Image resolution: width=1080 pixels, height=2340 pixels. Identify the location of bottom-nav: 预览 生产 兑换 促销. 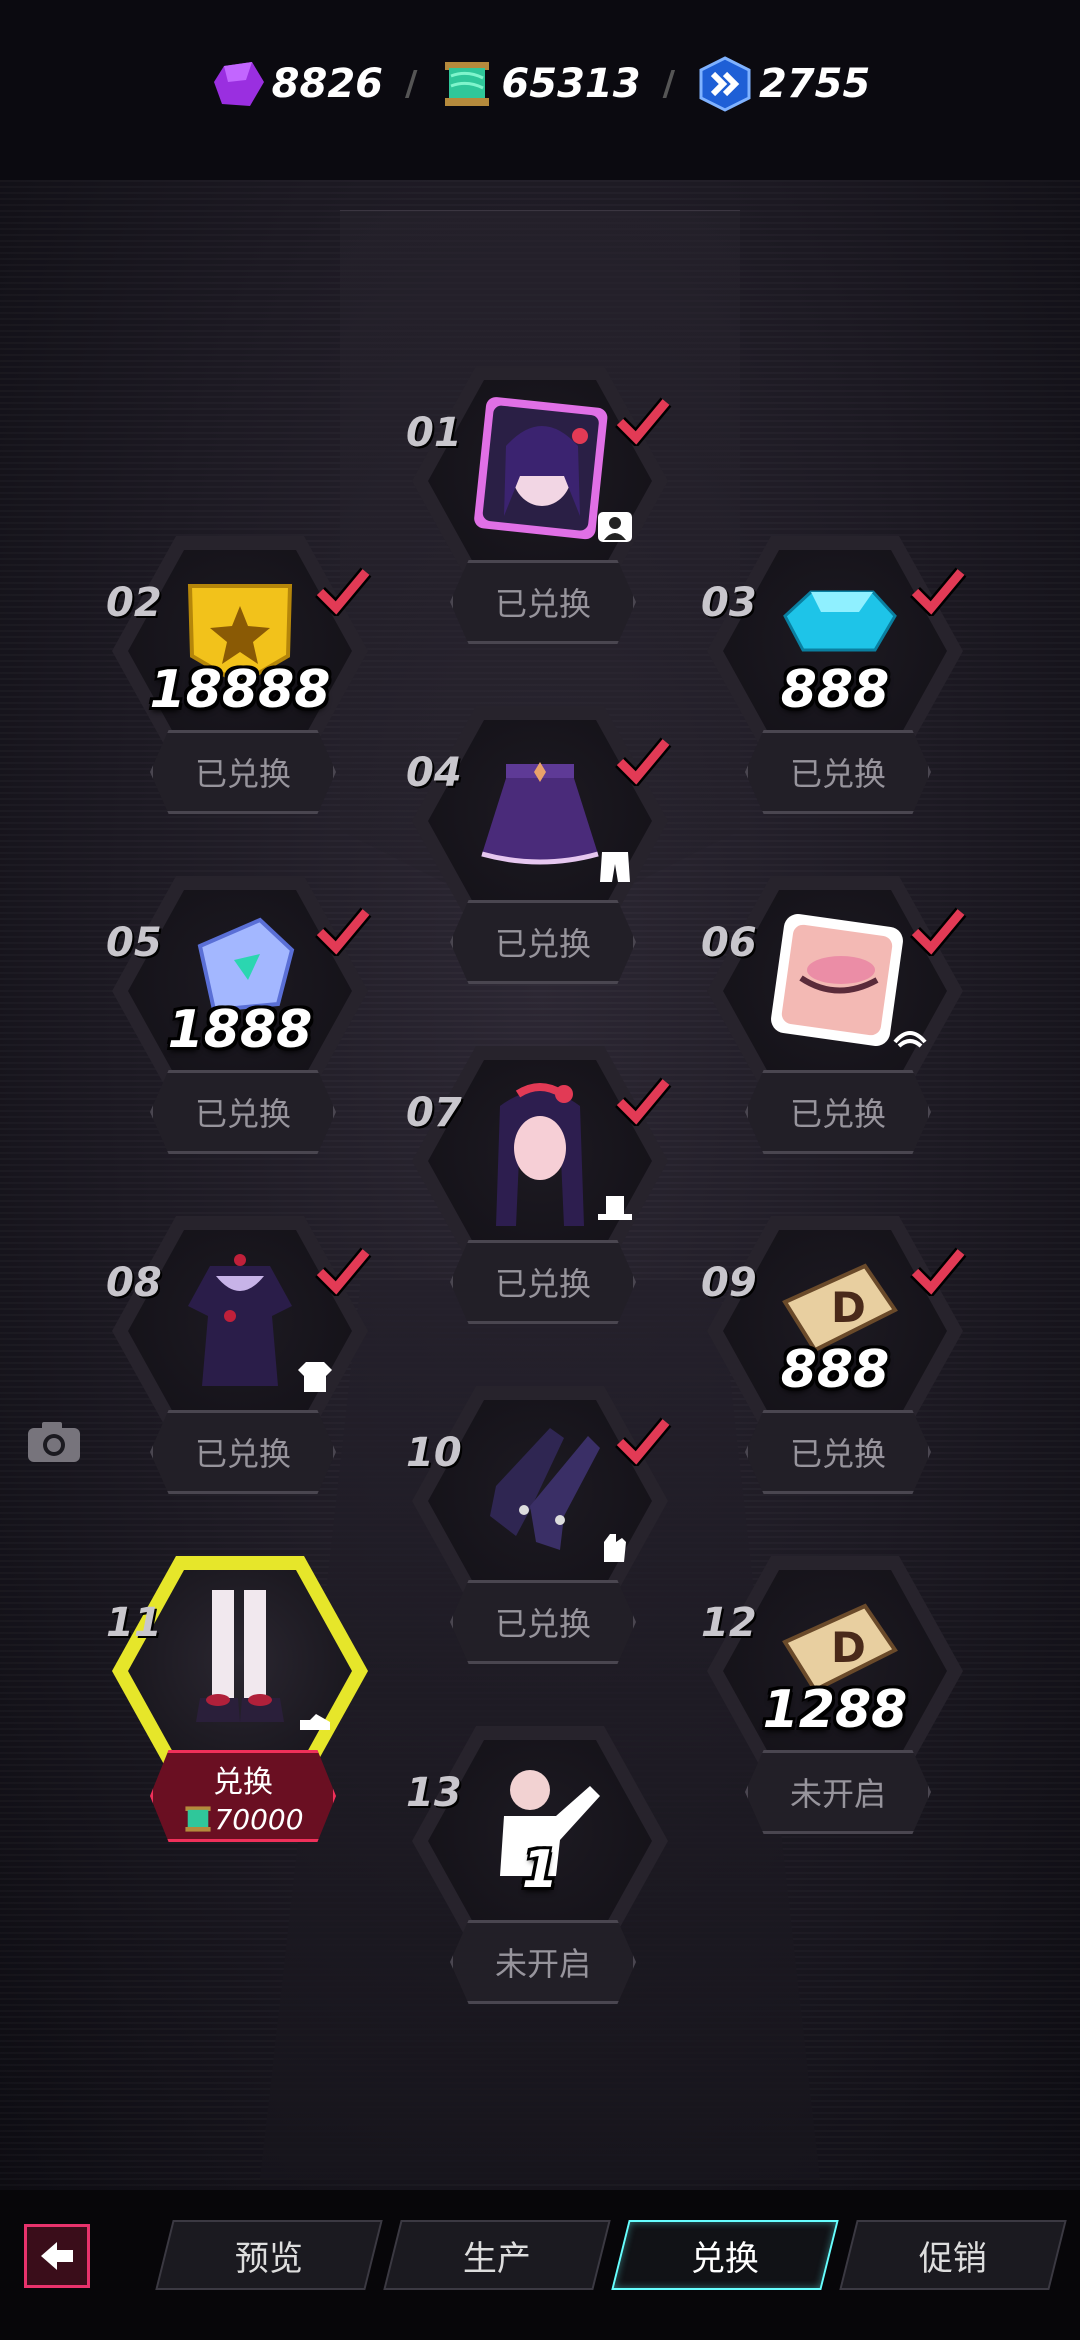
(540, 2265).